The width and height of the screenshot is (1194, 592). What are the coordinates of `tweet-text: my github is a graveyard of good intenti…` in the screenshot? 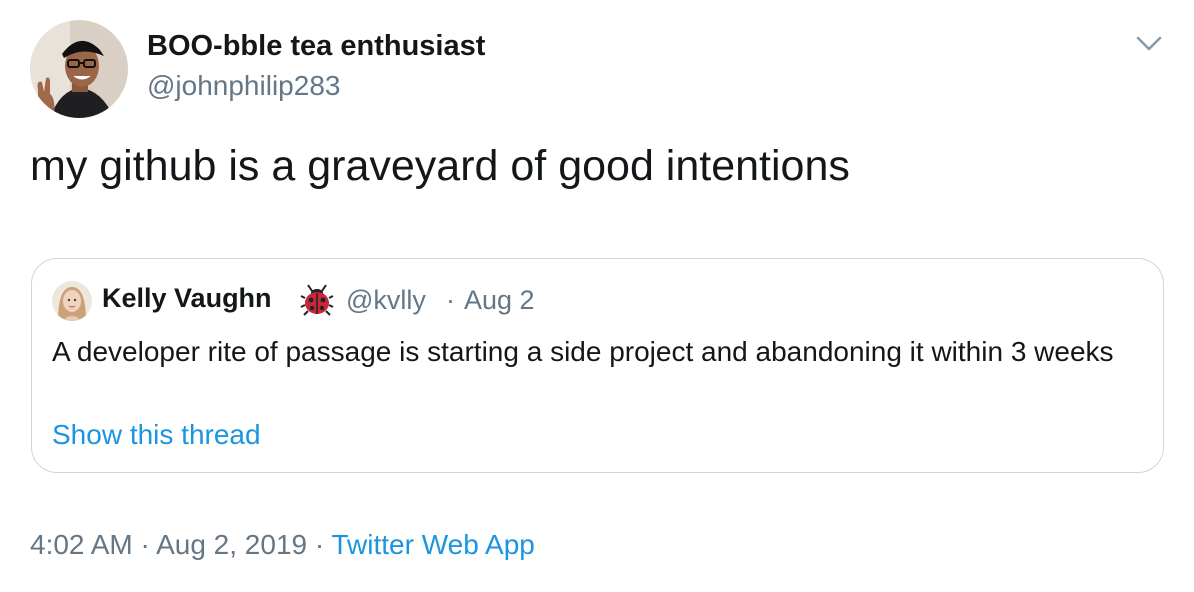 It's located at (440, 166).